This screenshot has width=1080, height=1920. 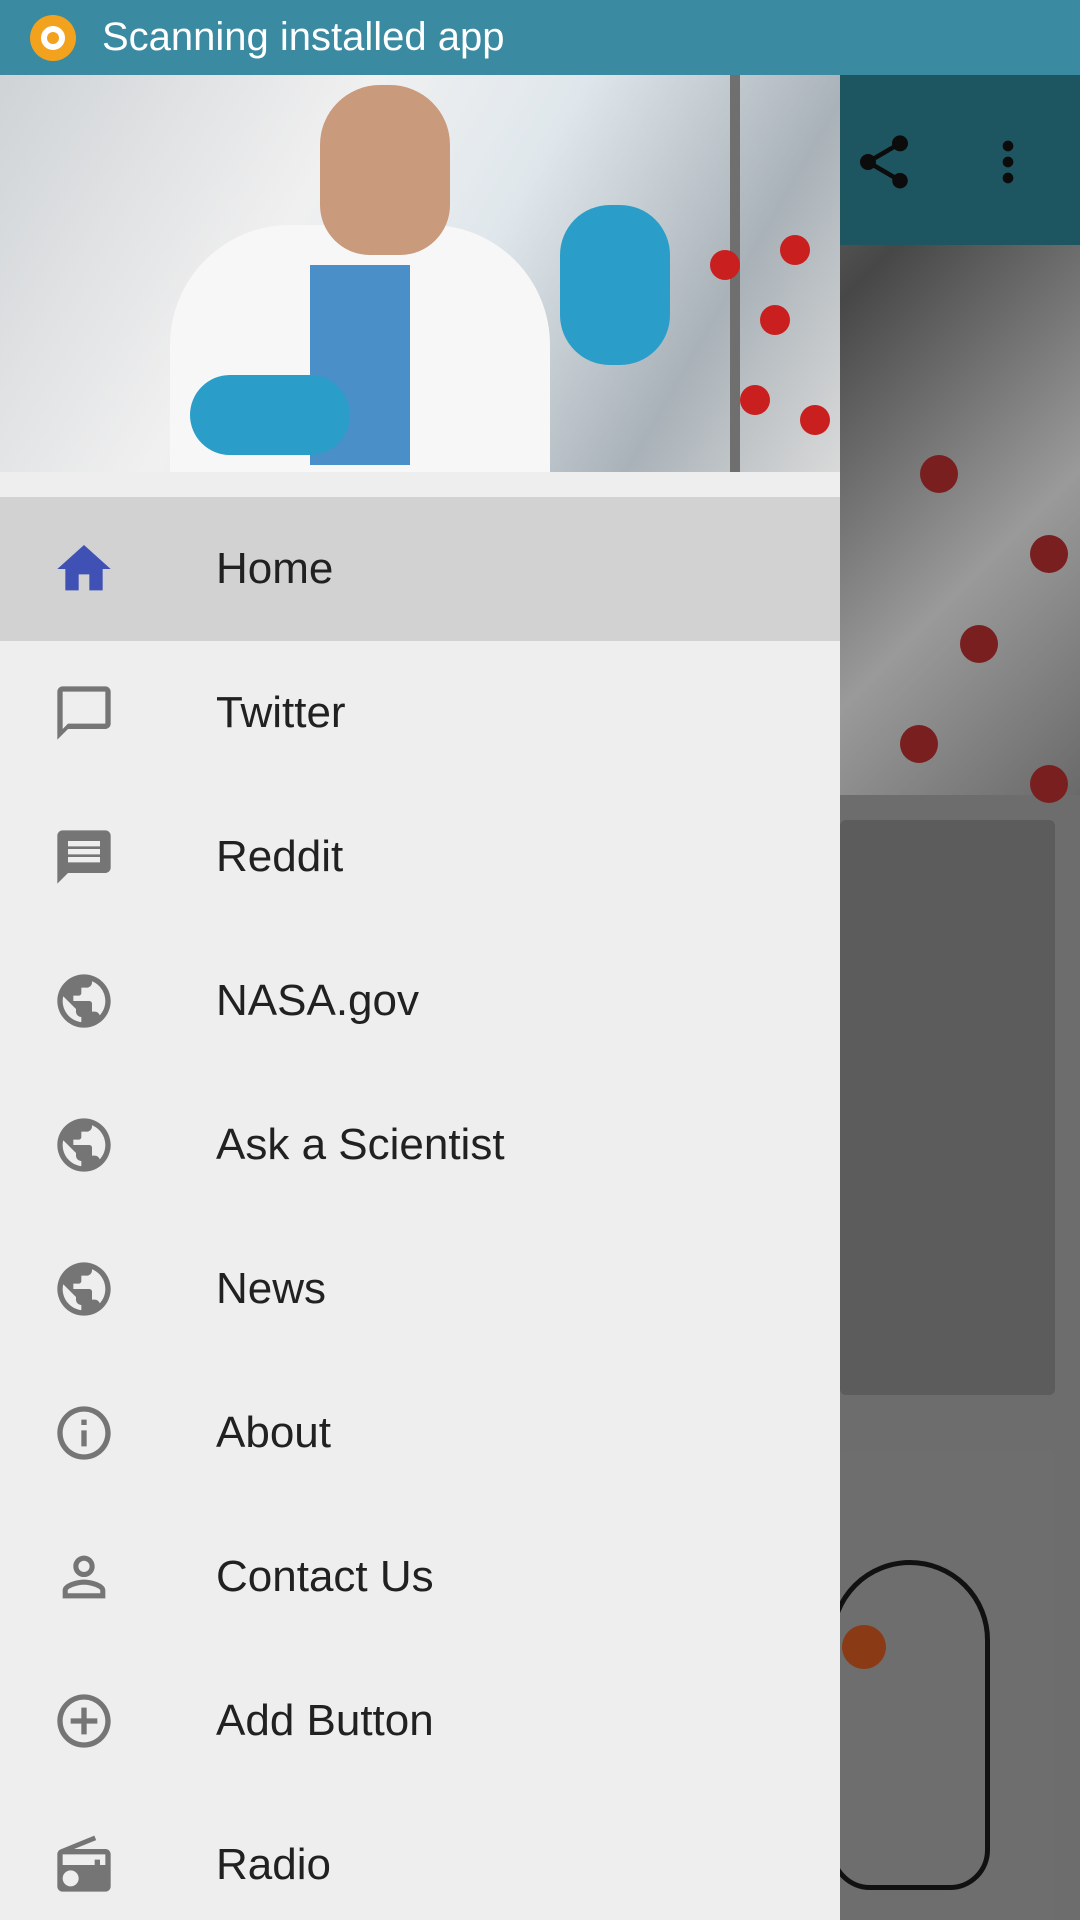 What do you see at coordinates (273, 1432) in the screenshot?
I see `drawer-item-label: About` at bounding box center [273, 1432].